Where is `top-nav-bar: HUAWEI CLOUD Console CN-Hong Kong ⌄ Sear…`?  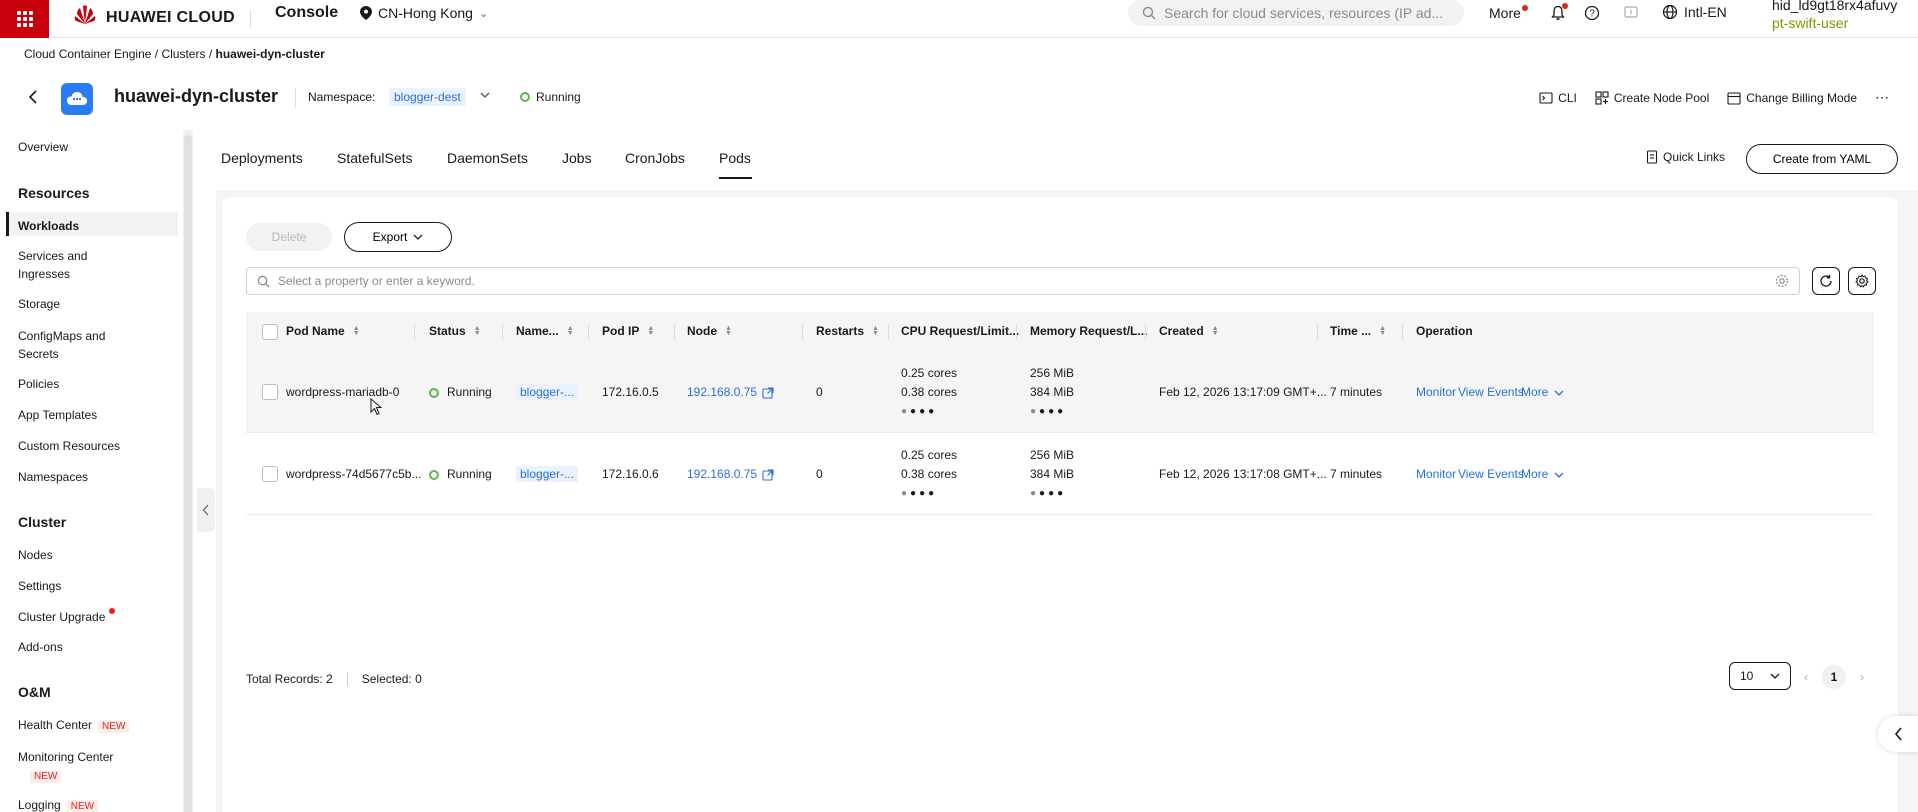 top-nav-bar: HUAWEI CLOUD Console CN-Hong Kong ⌄ Sear… is located at coordinates (959, 19).